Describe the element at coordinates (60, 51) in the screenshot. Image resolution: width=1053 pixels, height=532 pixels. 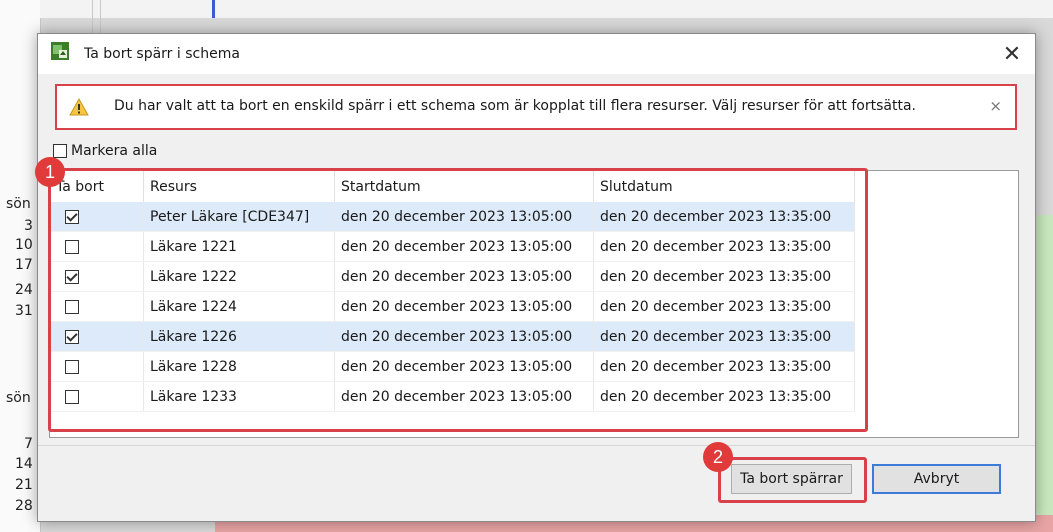
I see `app-icon` at that location.